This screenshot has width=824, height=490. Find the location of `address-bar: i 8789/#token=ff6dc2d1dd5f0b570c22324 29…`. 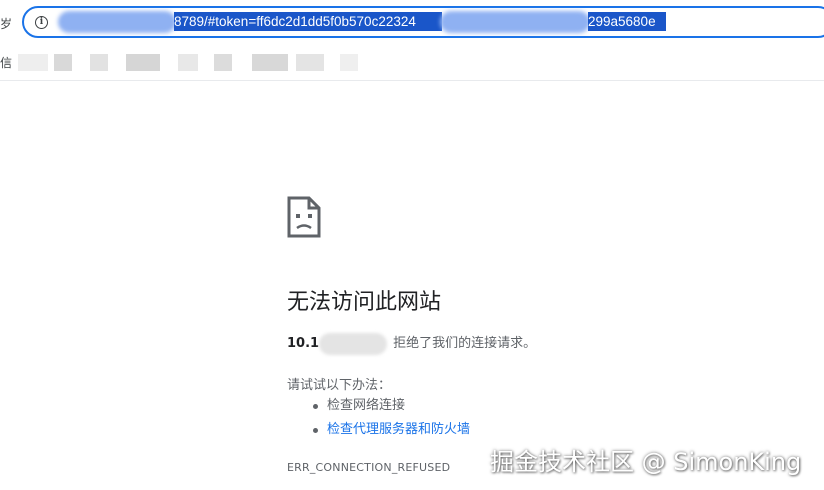

address-bar: i 8789/#token=ff6dc2d1dd5f0b570c22324 29… is located at coordinates (423, 22).